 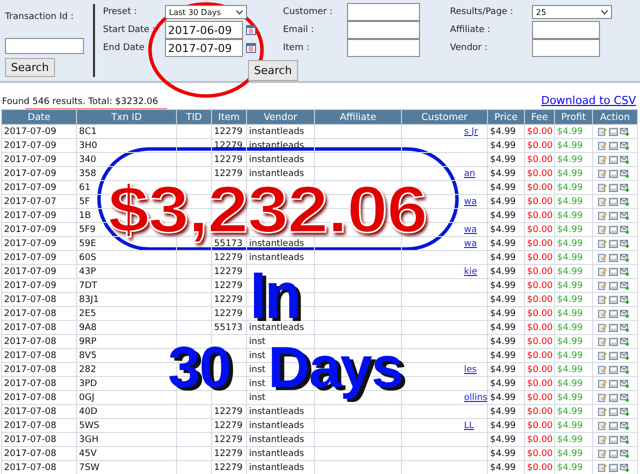 I want to click on column-header: Affiliate, so click(x=358, y=117).